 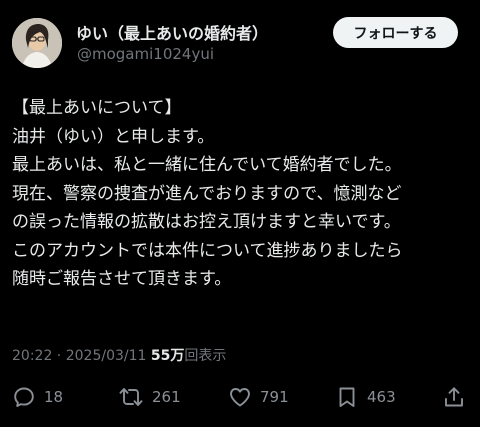 I want to click on post-text-line: このアカウントでは本件について進捗ありましたら, so click(x=207, y=250).